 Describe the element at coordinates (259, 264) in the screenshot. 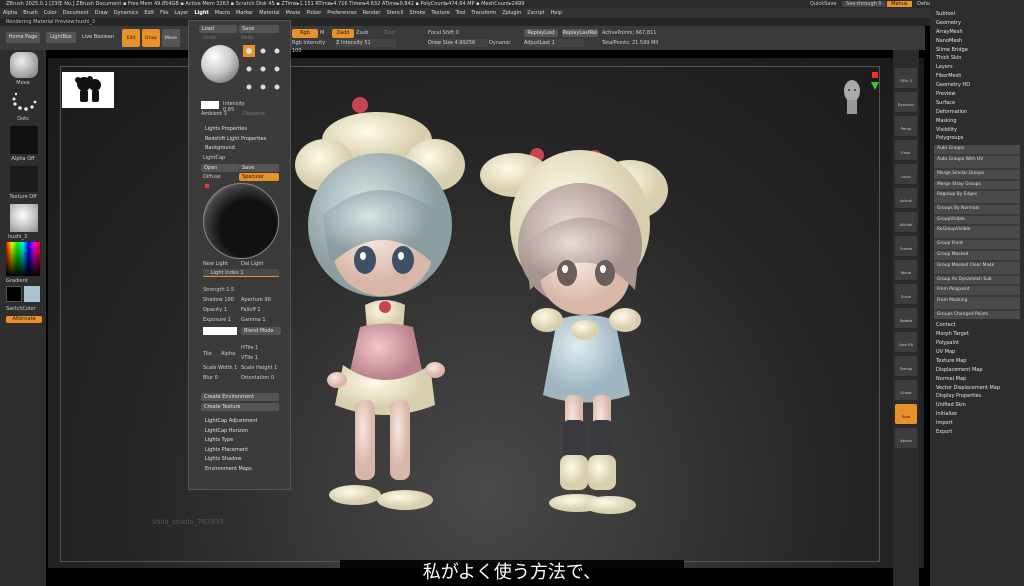

I see `del-light-button: Del Light` at that location.